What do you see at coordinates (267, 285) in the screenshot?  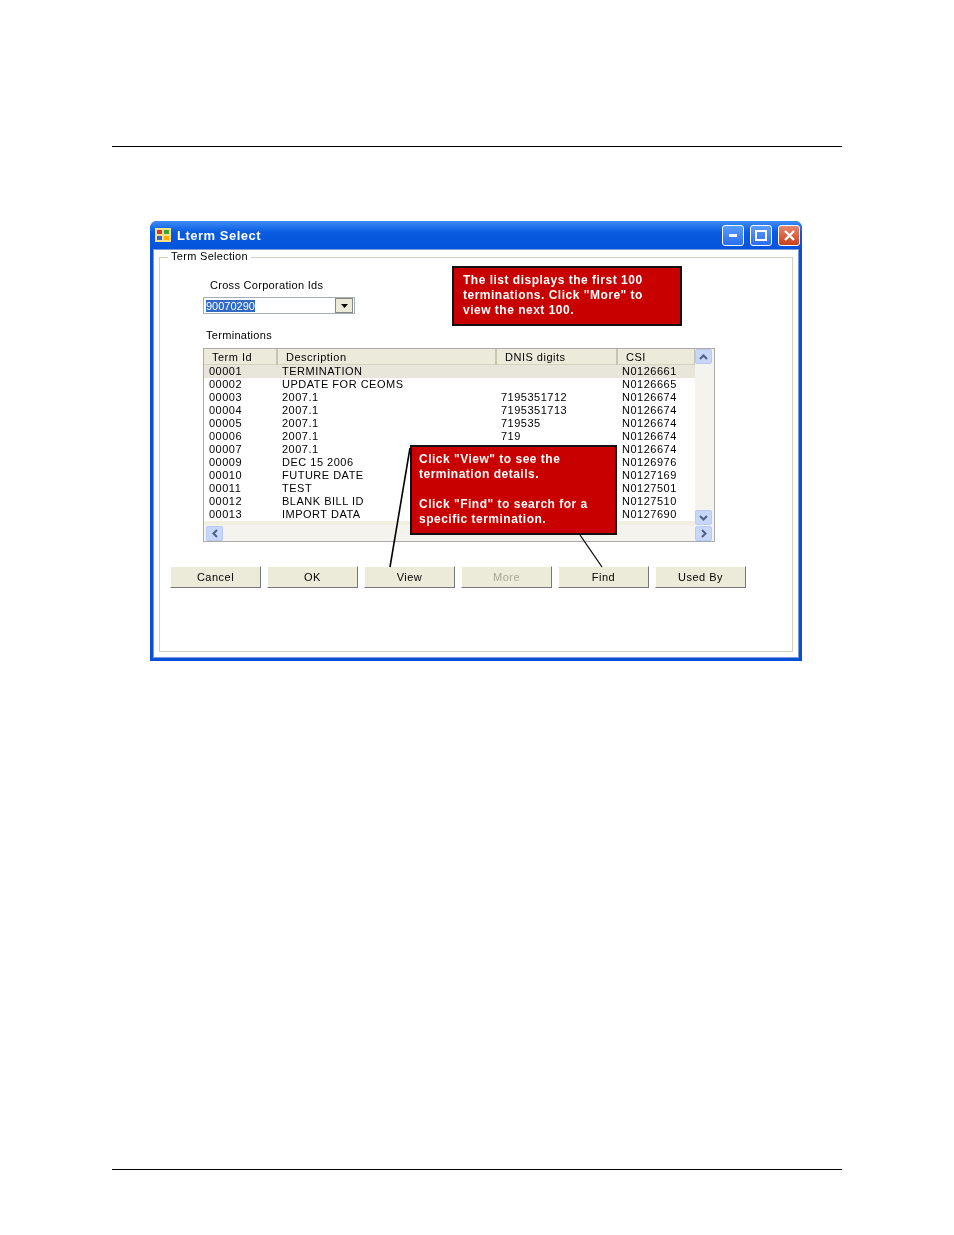 I see `field-label: Cross Corporation Ids` at bounding box center [267, 285].